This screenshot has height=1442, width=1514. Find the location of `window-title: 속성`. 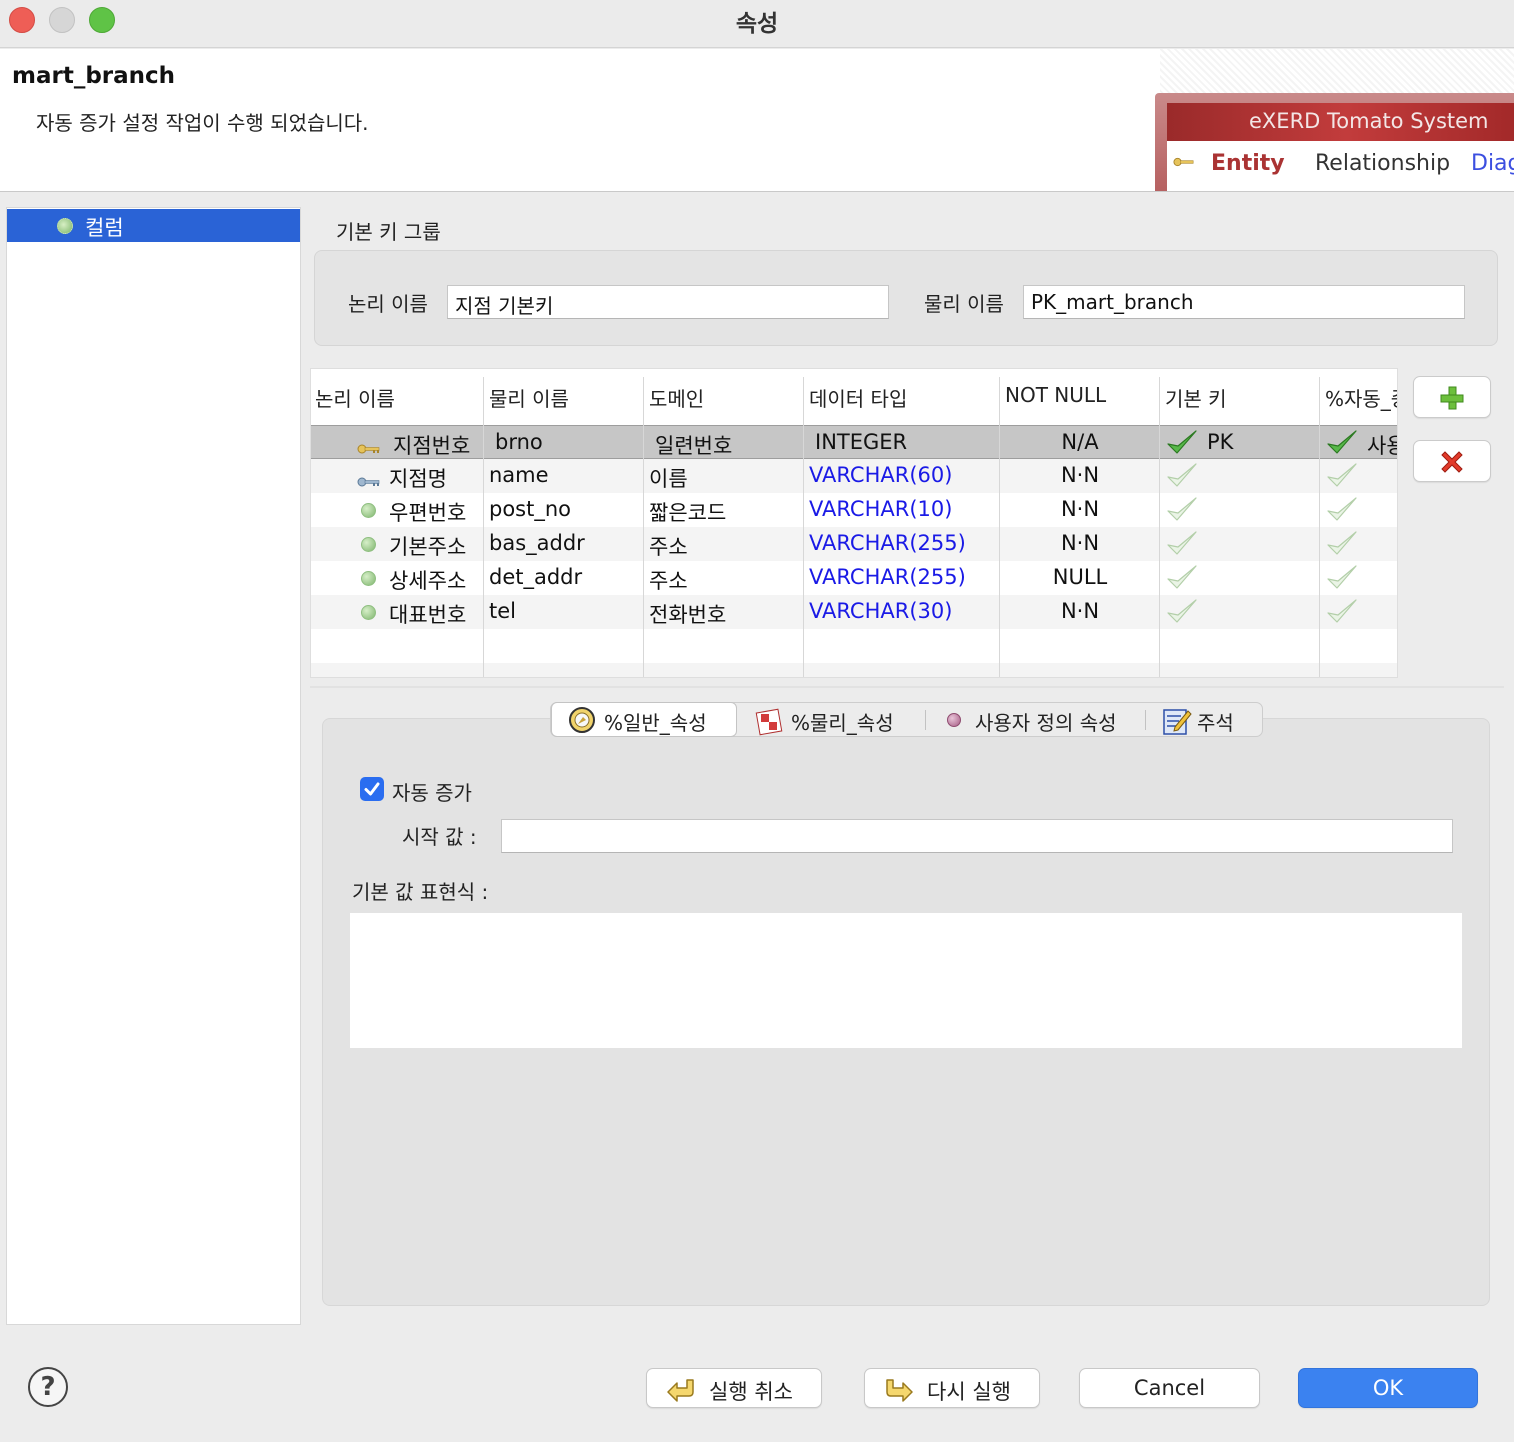

window-title: 속성 is located at coordinates (757, 24).